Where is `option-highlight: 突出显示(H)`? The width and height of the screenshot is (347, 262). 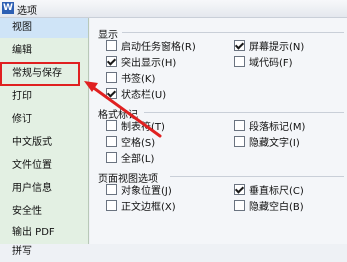
option-highlight: 突出显示(H) is located at coordinates (141, 63).